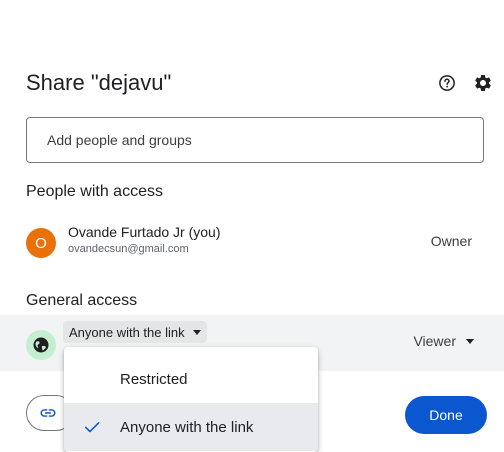 This screenshot has width=504, height=452. Describe the element at coordinates (154, 379) in the screenshot. I see `menu-item-label: Restricted` at that location.